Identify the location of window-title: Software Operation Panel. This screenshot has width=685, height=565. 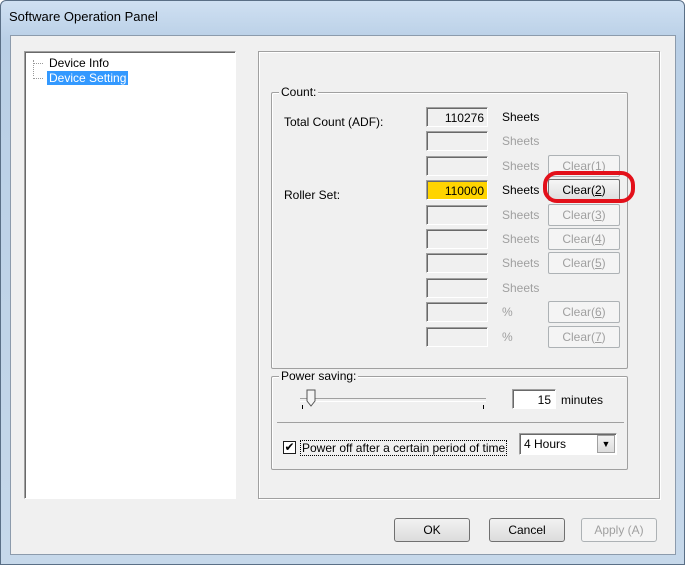
(83, 16).